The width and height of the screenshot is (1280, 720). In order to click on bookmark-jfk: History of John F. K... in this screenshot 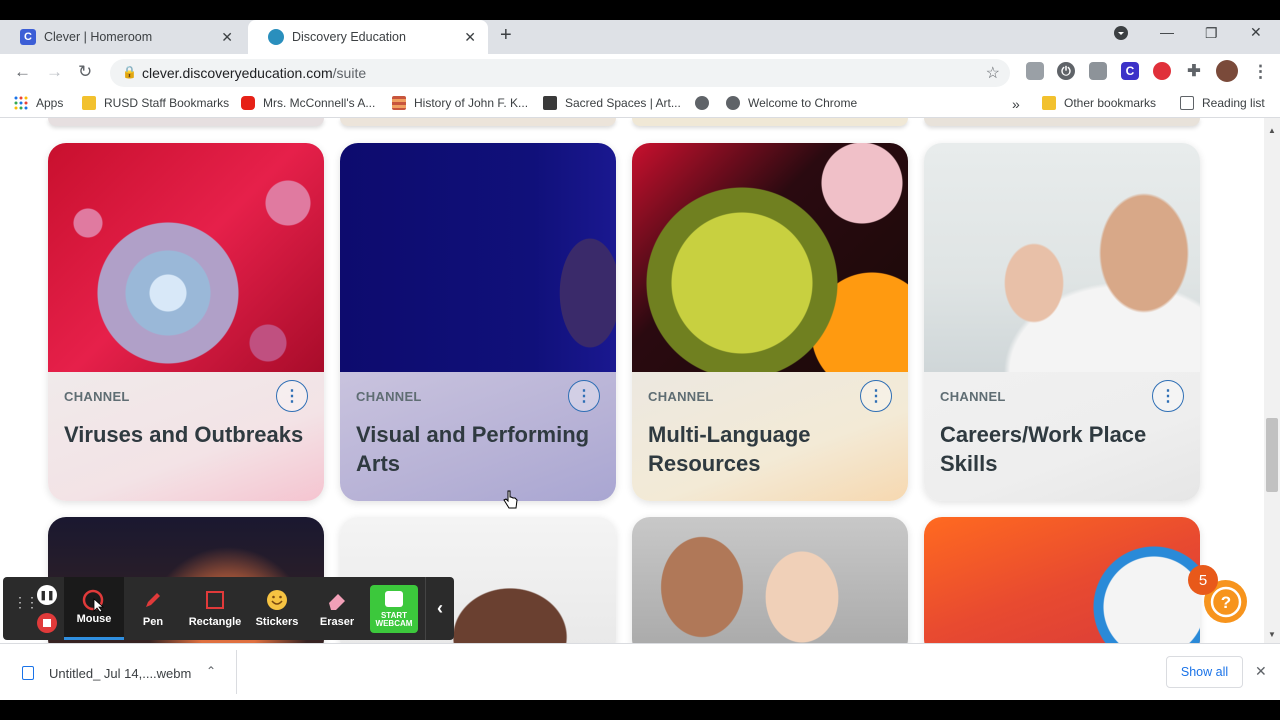, I will do `click(460, 103)`.